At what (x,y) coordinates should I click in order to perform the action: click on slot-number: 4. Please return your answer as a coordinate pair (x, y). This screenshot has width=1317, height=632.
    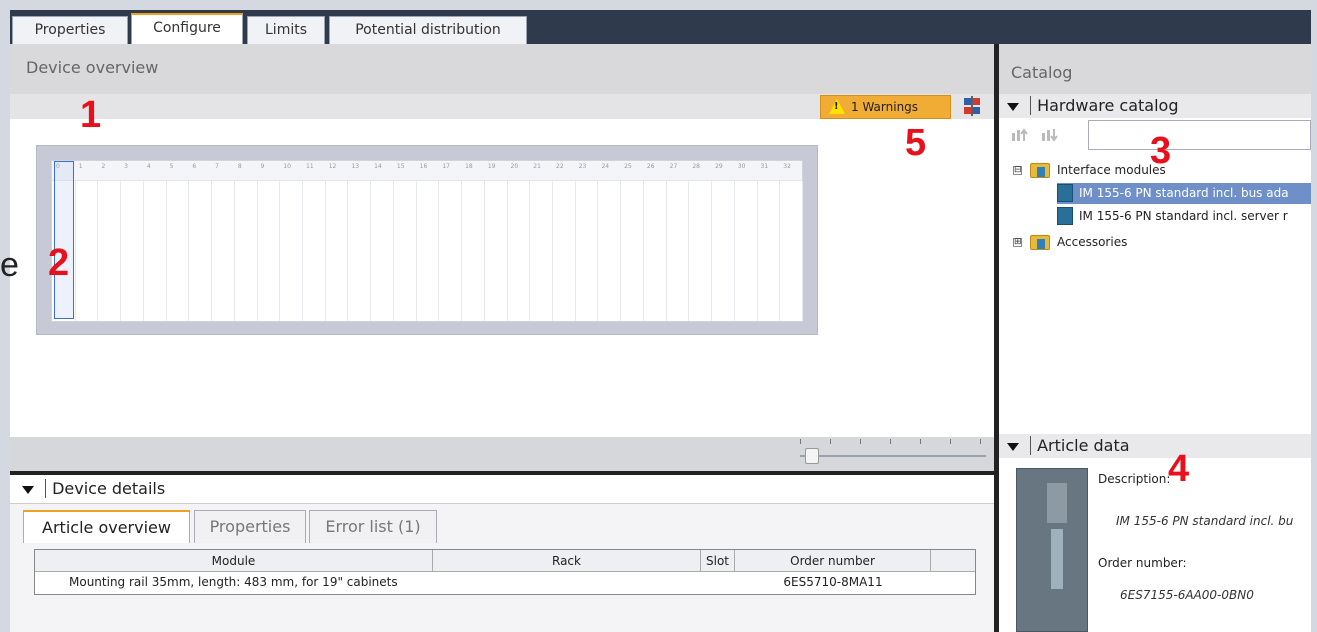
    Looking at the image, I should click on (148, 166).